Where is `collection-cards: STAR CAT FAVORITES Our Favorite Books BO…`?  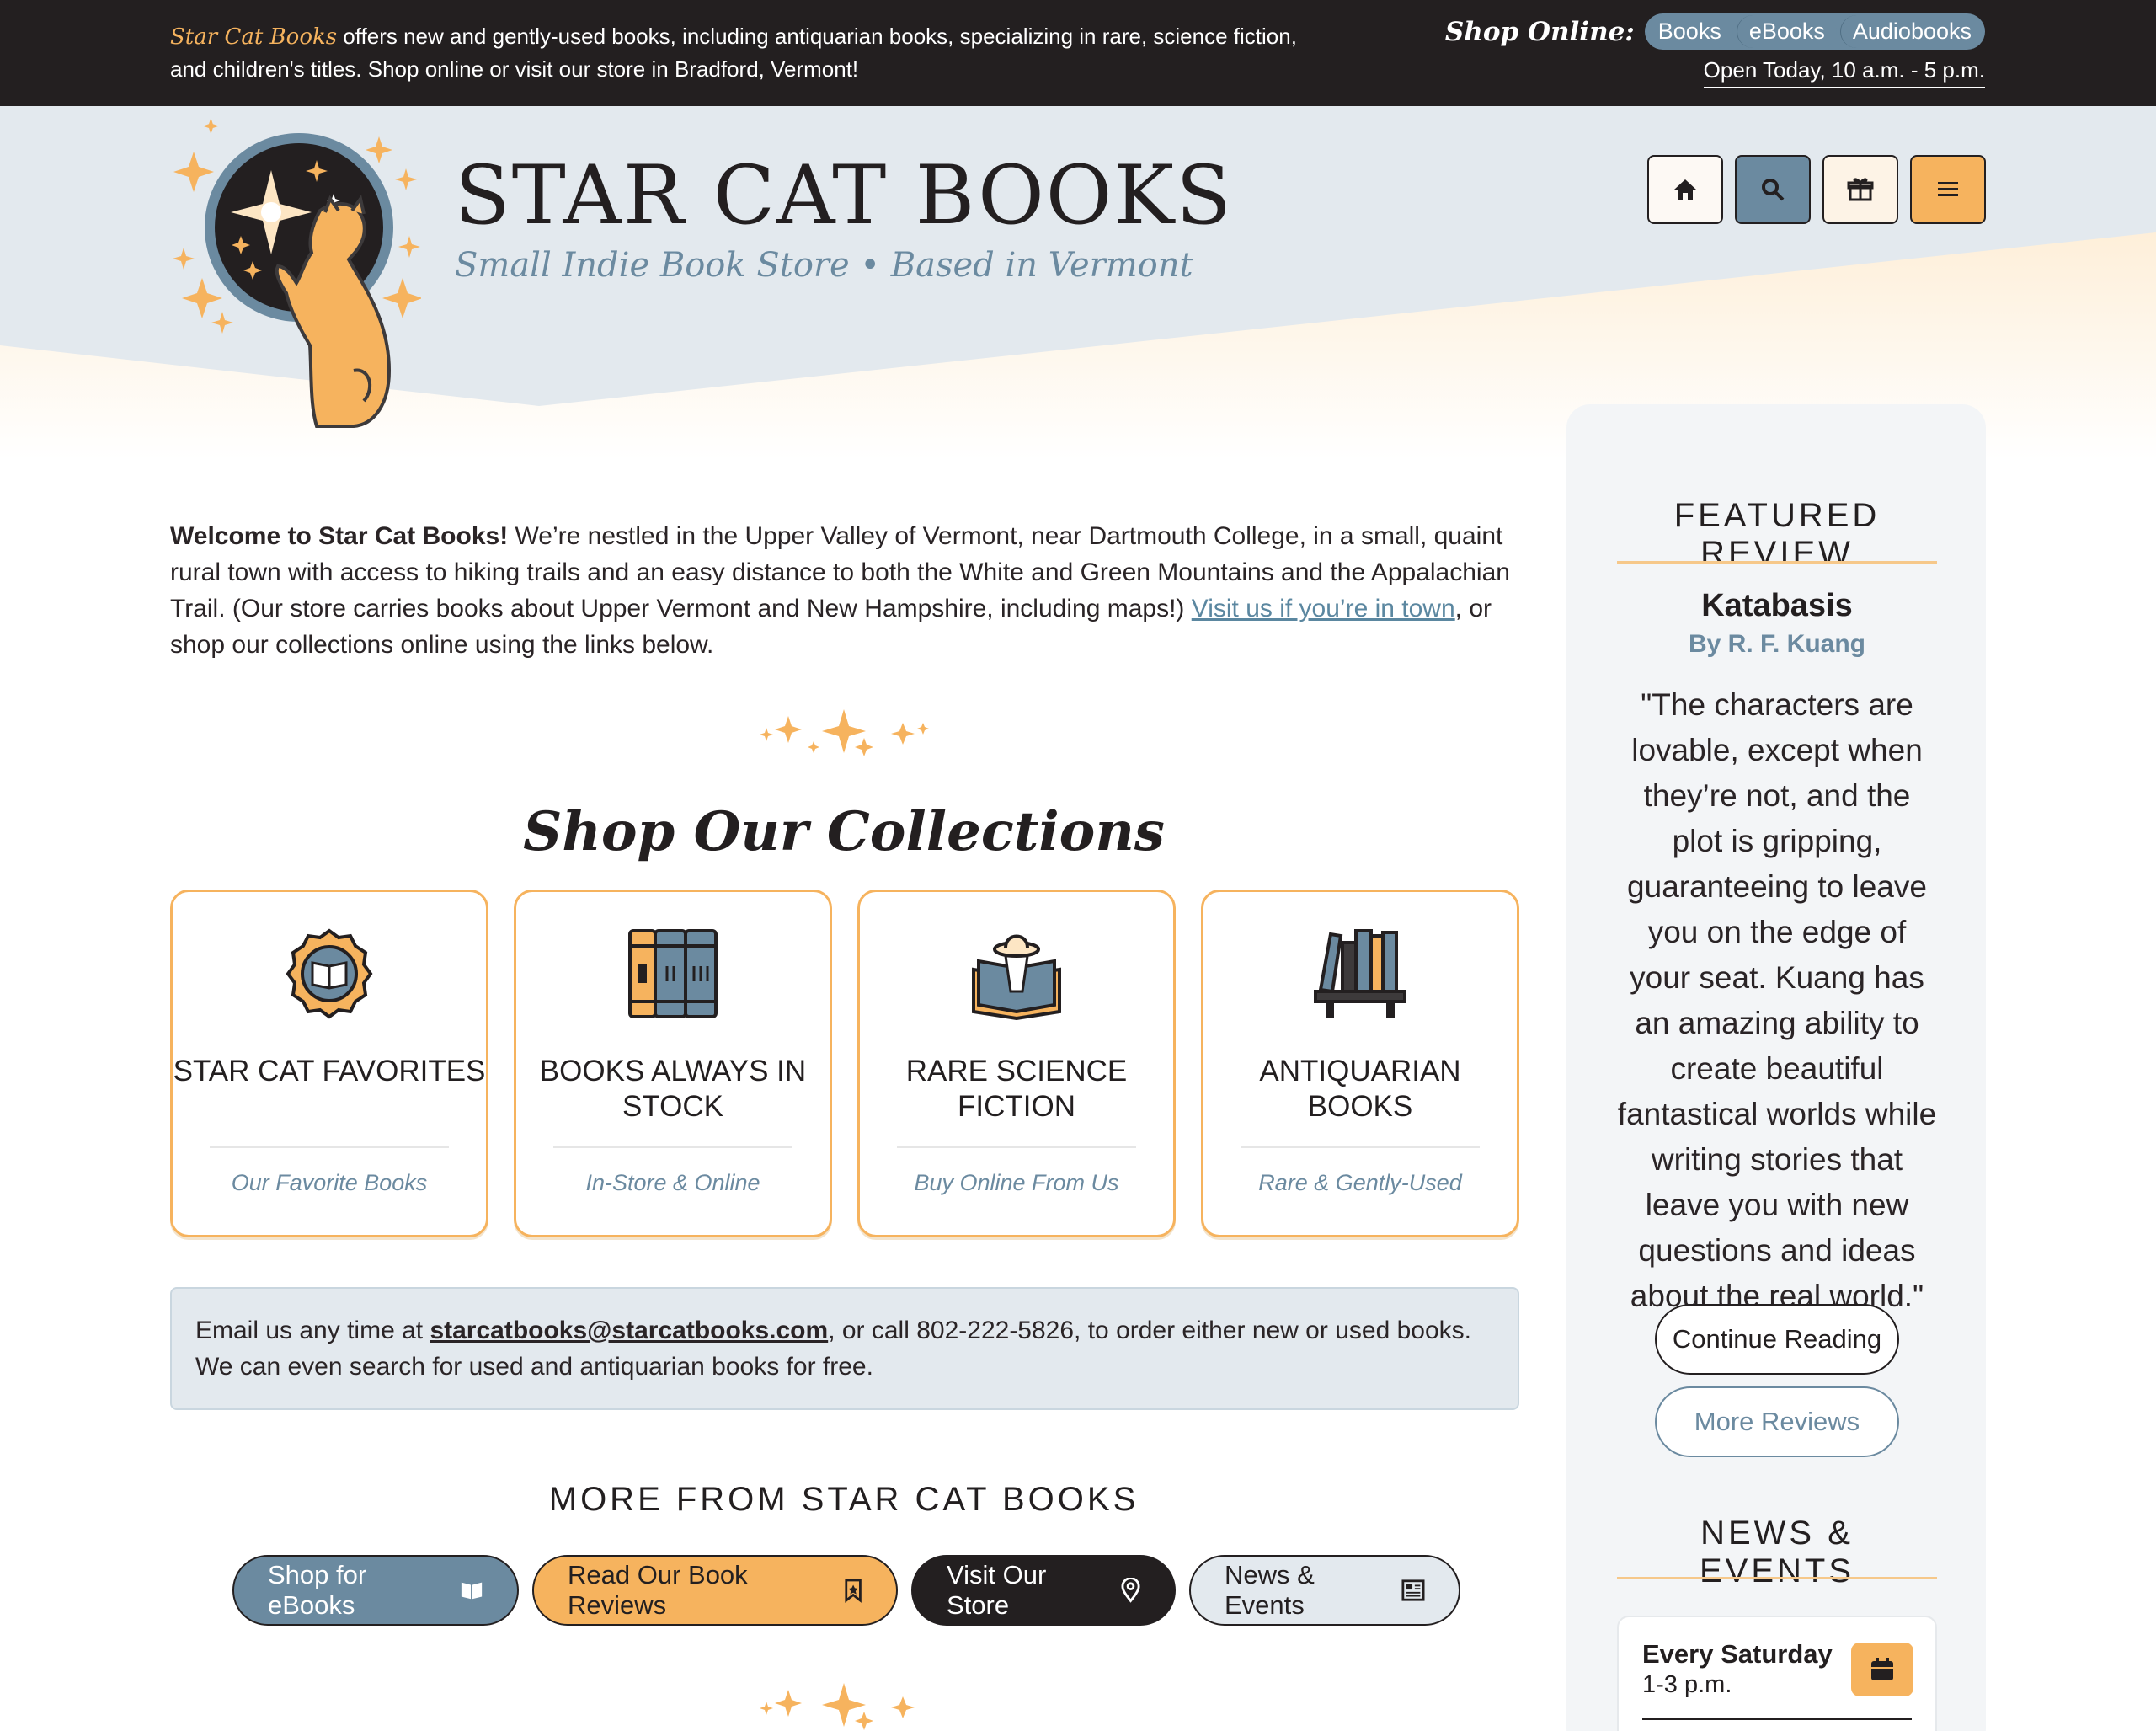 collection-cards: STAR CAT FAVORITES Our Favorite Books BO… is located at coordinates (844, 1063).